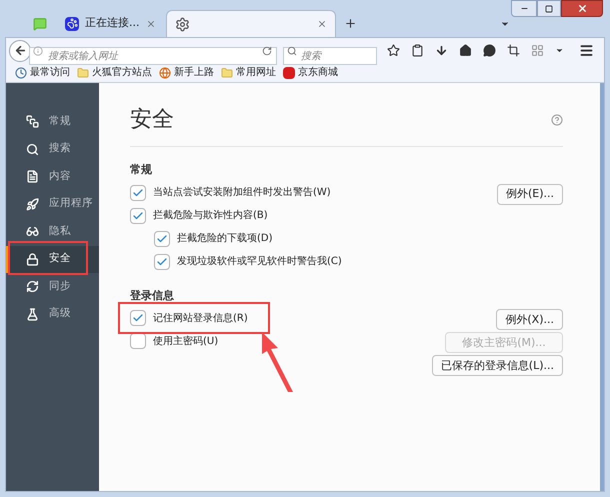 This screenshot has width=610, height=497. Describe the element at coordinates (557, 120) in the screenshot. I see `help-icon` at that location.